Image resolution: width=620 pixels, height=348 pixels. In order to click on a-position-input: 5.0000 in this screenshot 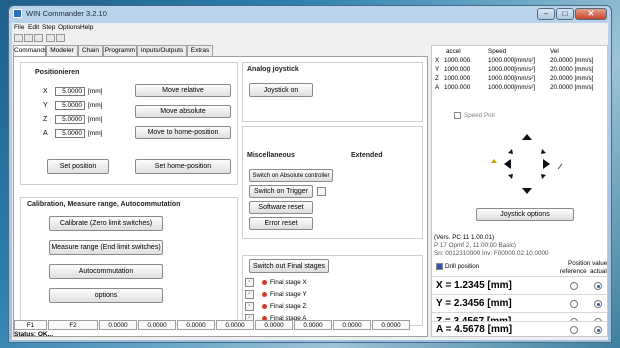, I will do `click(70, 133)`.